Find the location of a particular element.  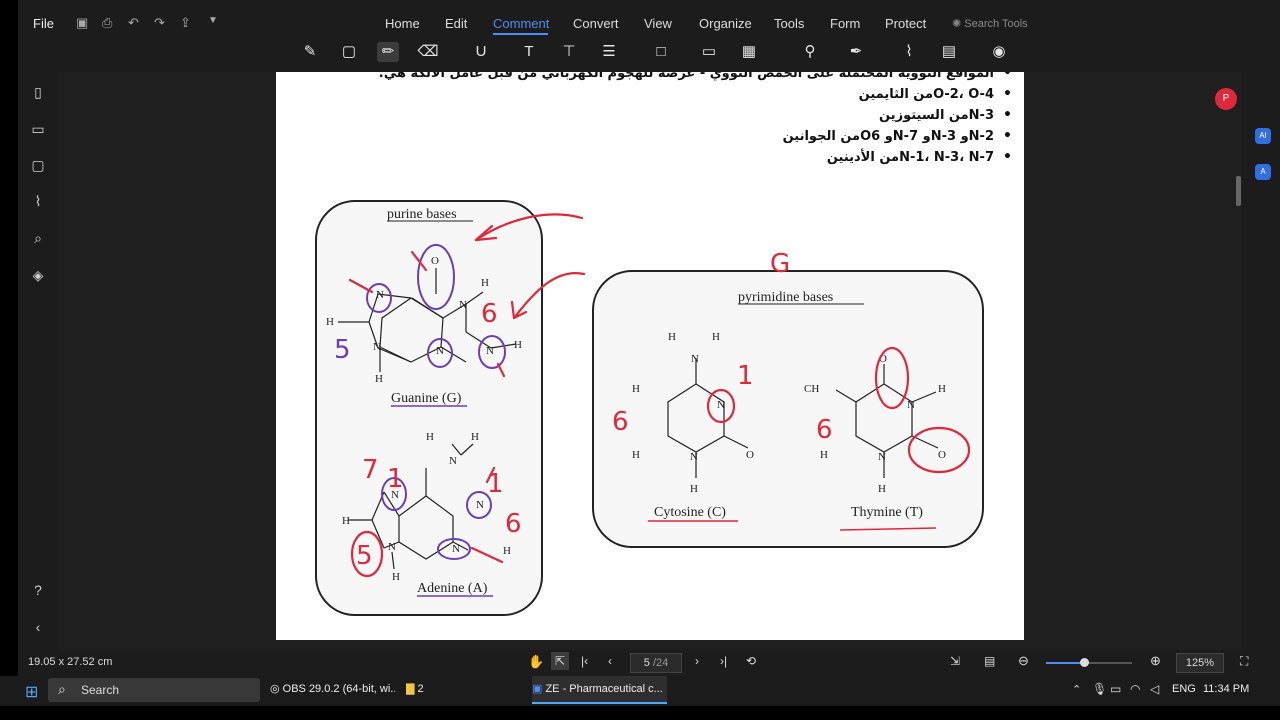

collapse-left-icon: ‹ is located at coordinates (38, 627).